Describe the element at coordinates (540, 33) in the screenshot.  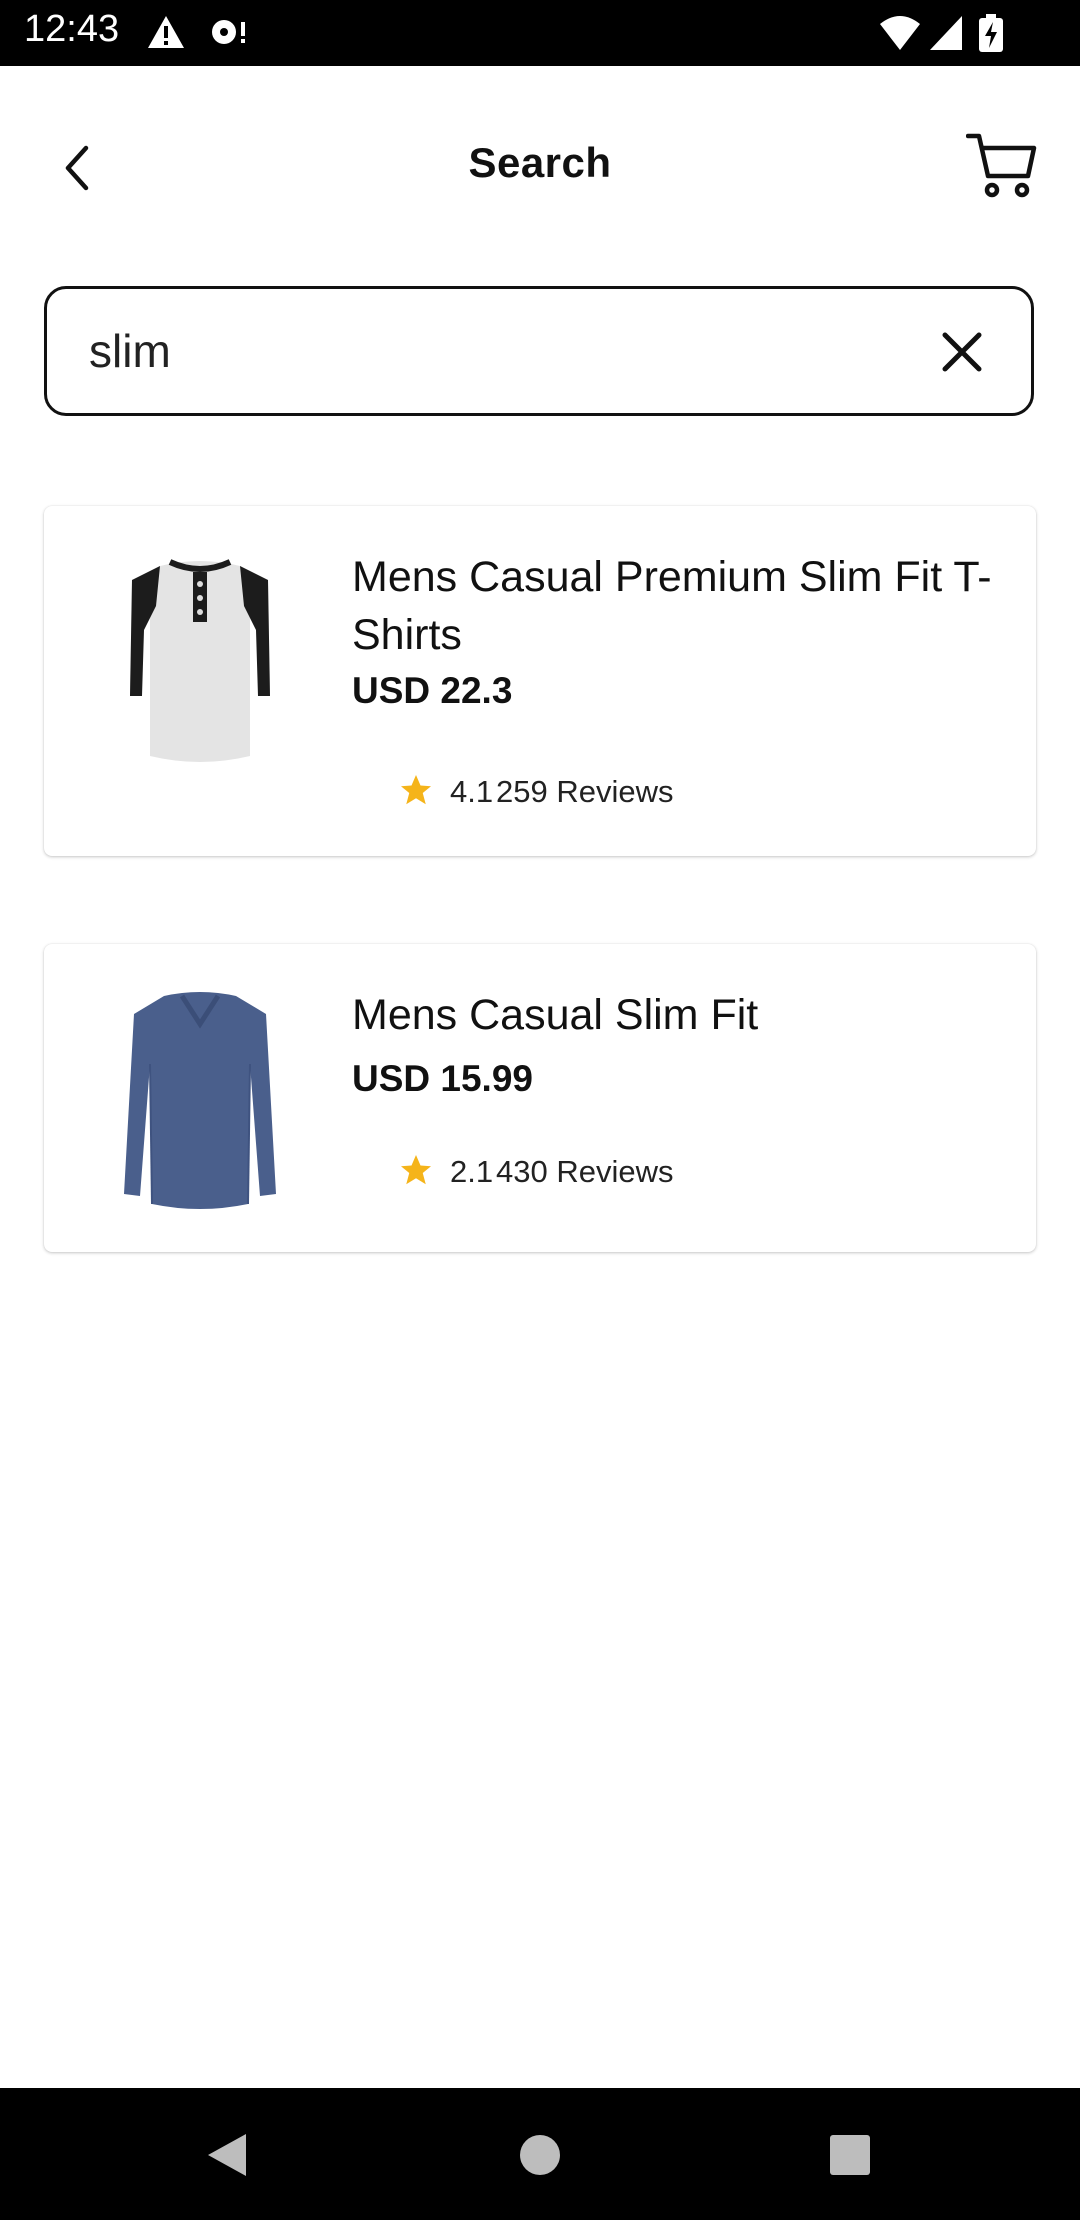
I see `status-bar: 12:43` at that location.